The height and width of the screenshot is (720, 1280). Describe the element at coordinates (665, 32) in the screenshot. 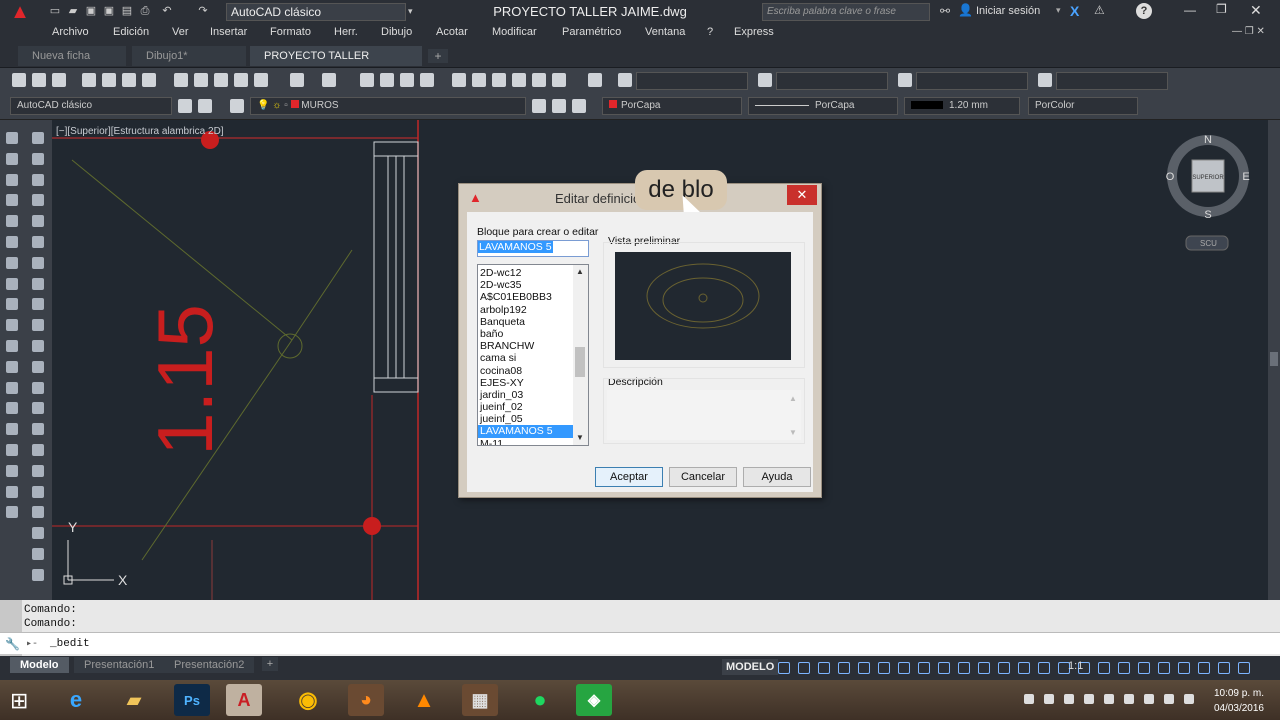

I see `menu-ventana: Ventana` at that location.